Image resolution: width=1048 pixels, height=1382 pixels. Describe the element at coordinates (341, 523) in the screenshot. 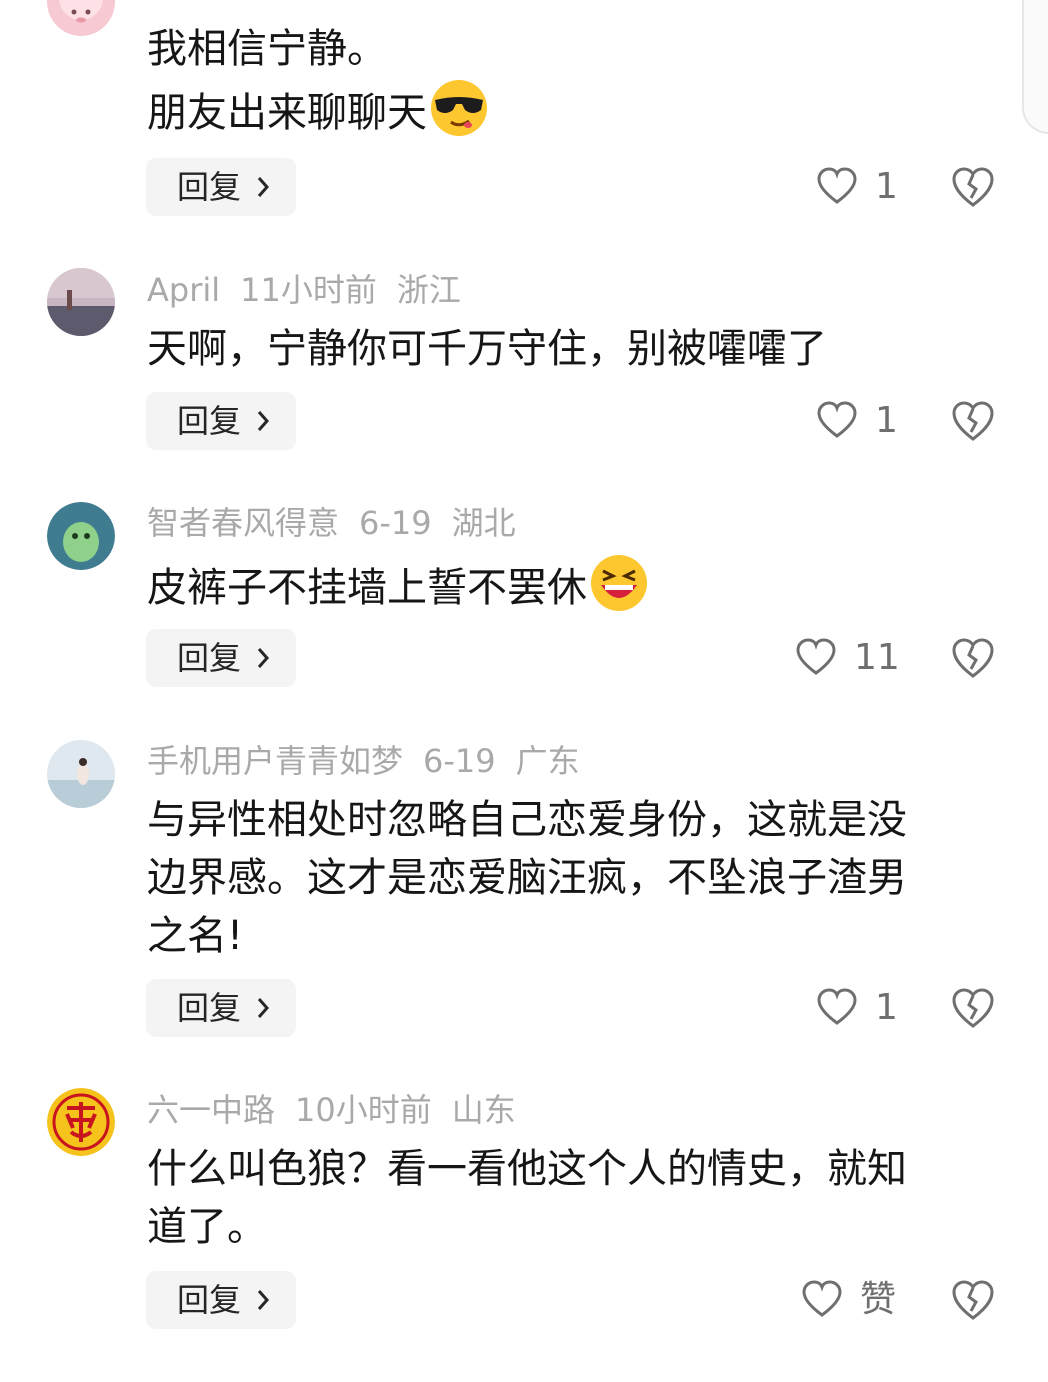

I see `comment-meta: 智者春风得意 6-19 湖北` at that location.